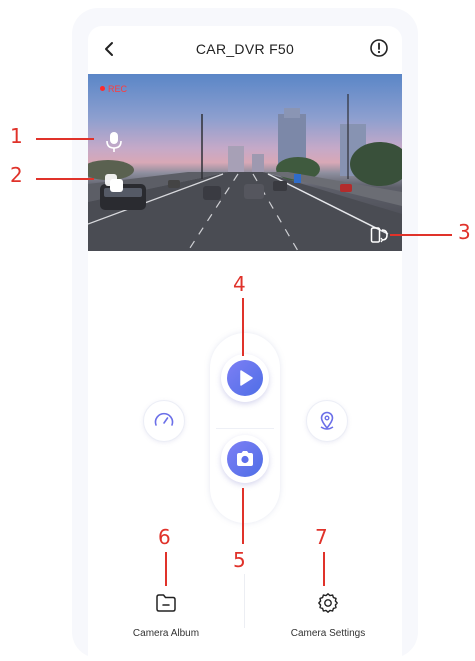 This screenshot has height=661, width=475. What do you see at coordinates (243, 327) in the screenshot?
I see `callout-4-line` at bounding box center [243, 327].